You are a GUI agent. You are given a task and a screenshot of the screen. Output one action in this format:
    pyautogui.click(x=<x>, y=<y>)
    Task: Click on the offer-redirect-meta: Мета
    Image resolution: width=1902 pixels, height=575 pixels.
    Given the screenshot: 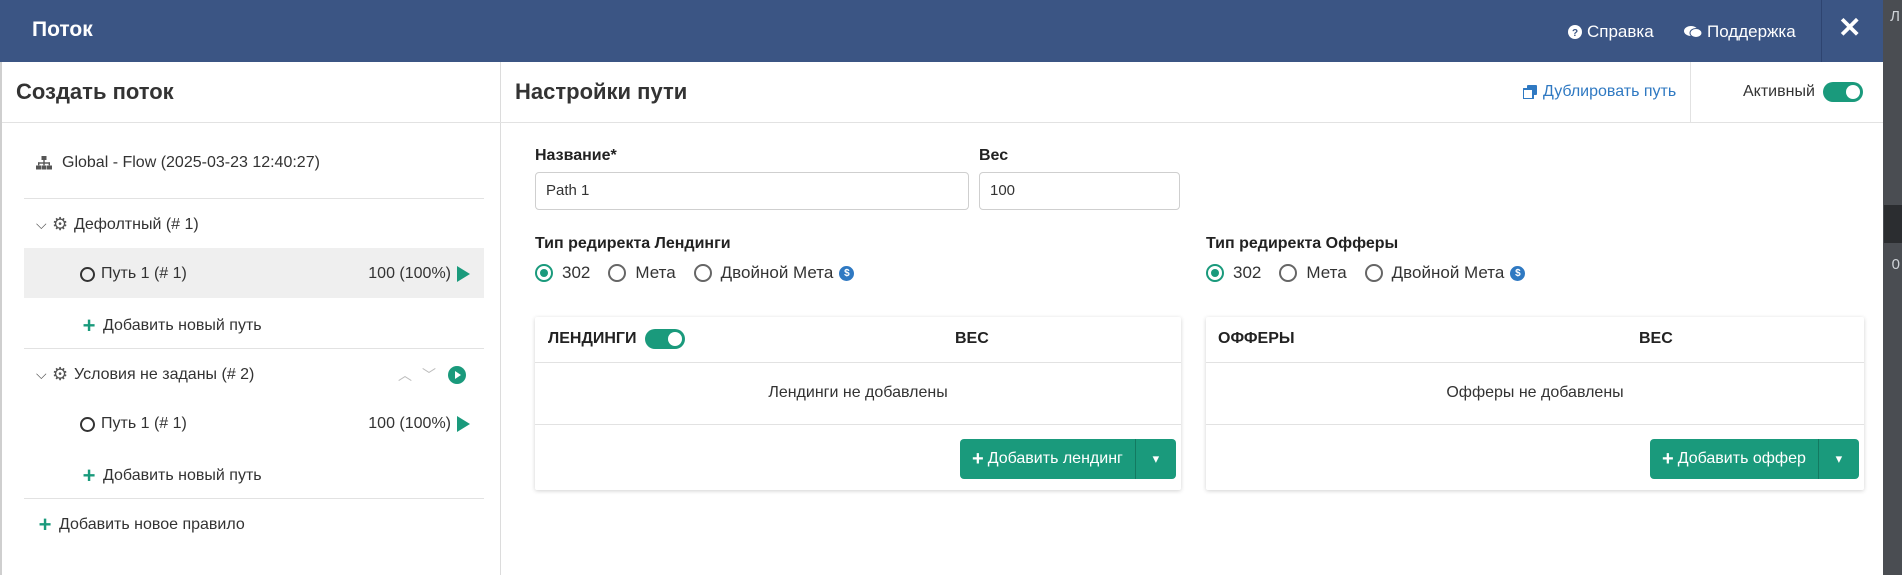 What is the action you would take?
    pyautogui.click(x=1313, y=273)
    